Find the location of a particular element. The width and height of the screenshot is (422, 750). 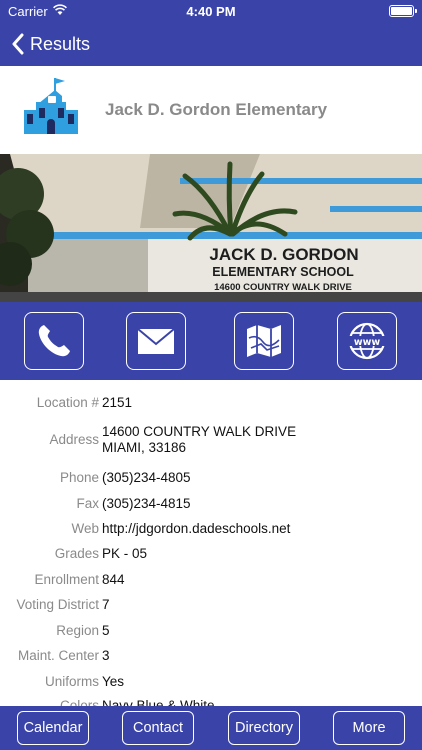

detail-label: Enrollment is located at coordinates (66, 579).